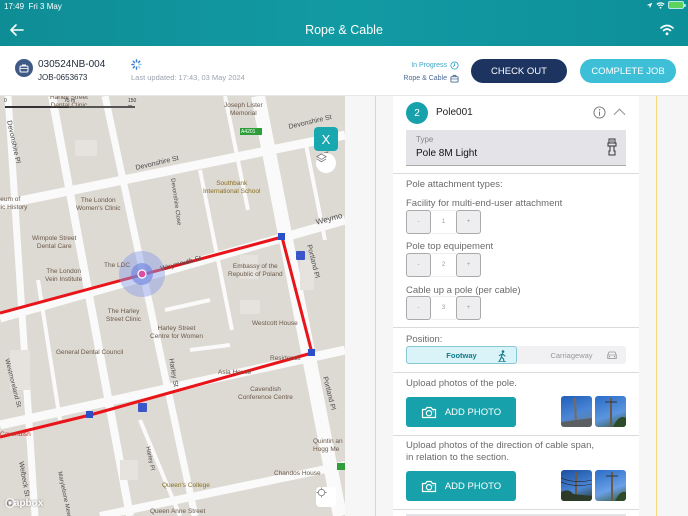  What do you see at coordinates (24, 68) in the screenshot?
I see `briefcase-icon` at bounding box center [24, 68].